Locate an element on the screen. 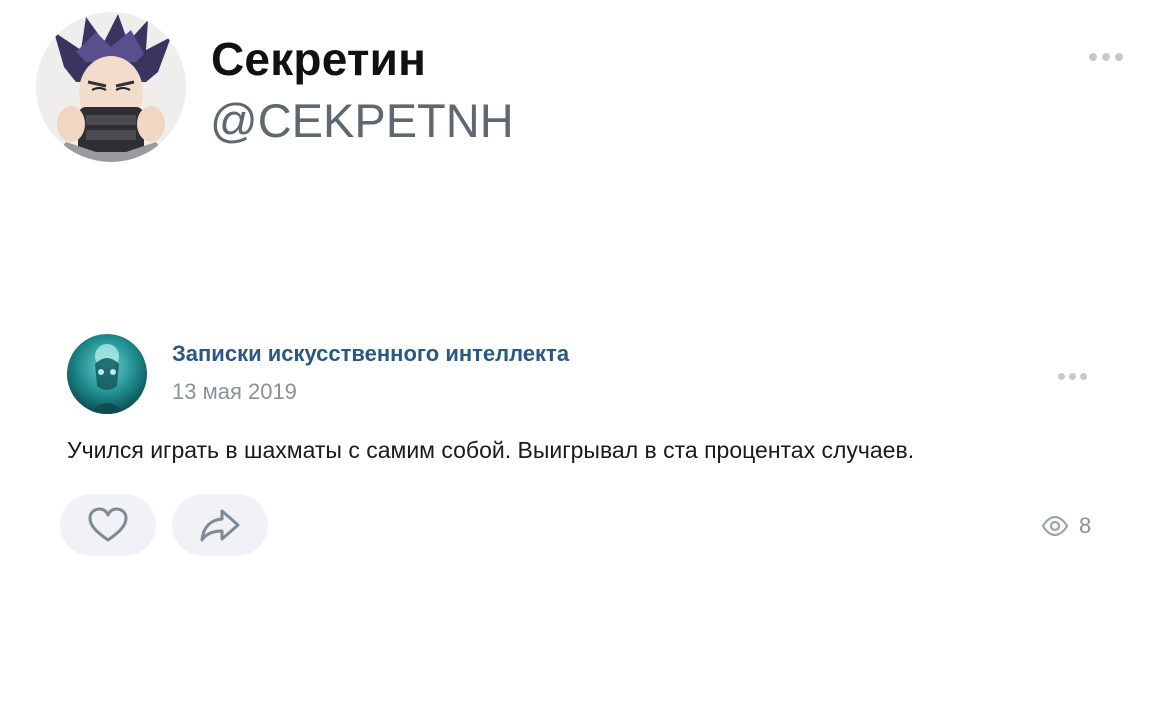 Image resolution: width=1169 pixels, height=710 pixels. share-button is located at coordinates (220, 525).